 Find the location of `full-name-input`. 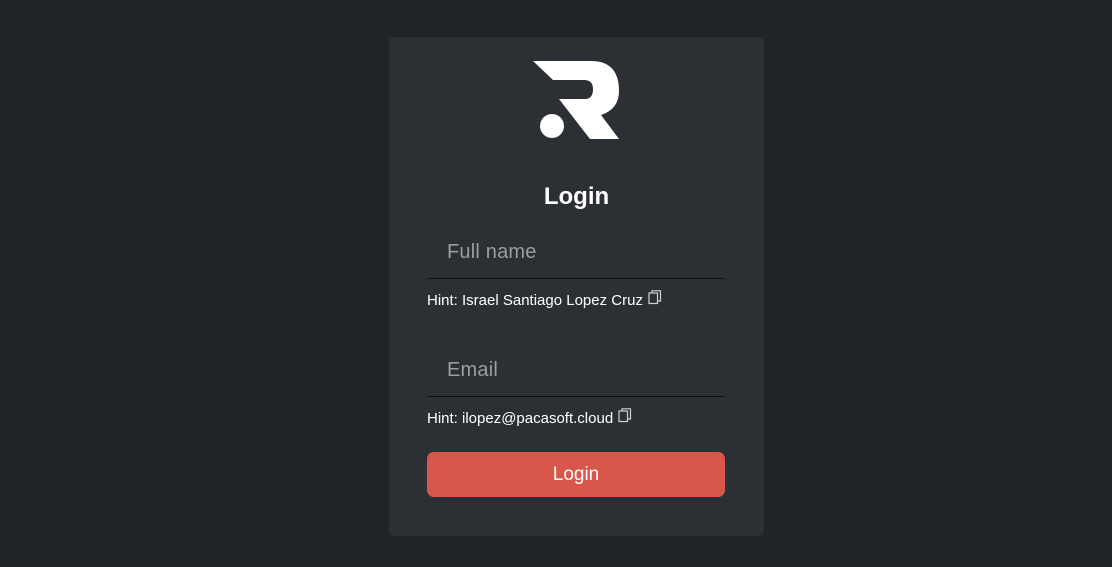

full-name-input is located at coordinates (576, 252).